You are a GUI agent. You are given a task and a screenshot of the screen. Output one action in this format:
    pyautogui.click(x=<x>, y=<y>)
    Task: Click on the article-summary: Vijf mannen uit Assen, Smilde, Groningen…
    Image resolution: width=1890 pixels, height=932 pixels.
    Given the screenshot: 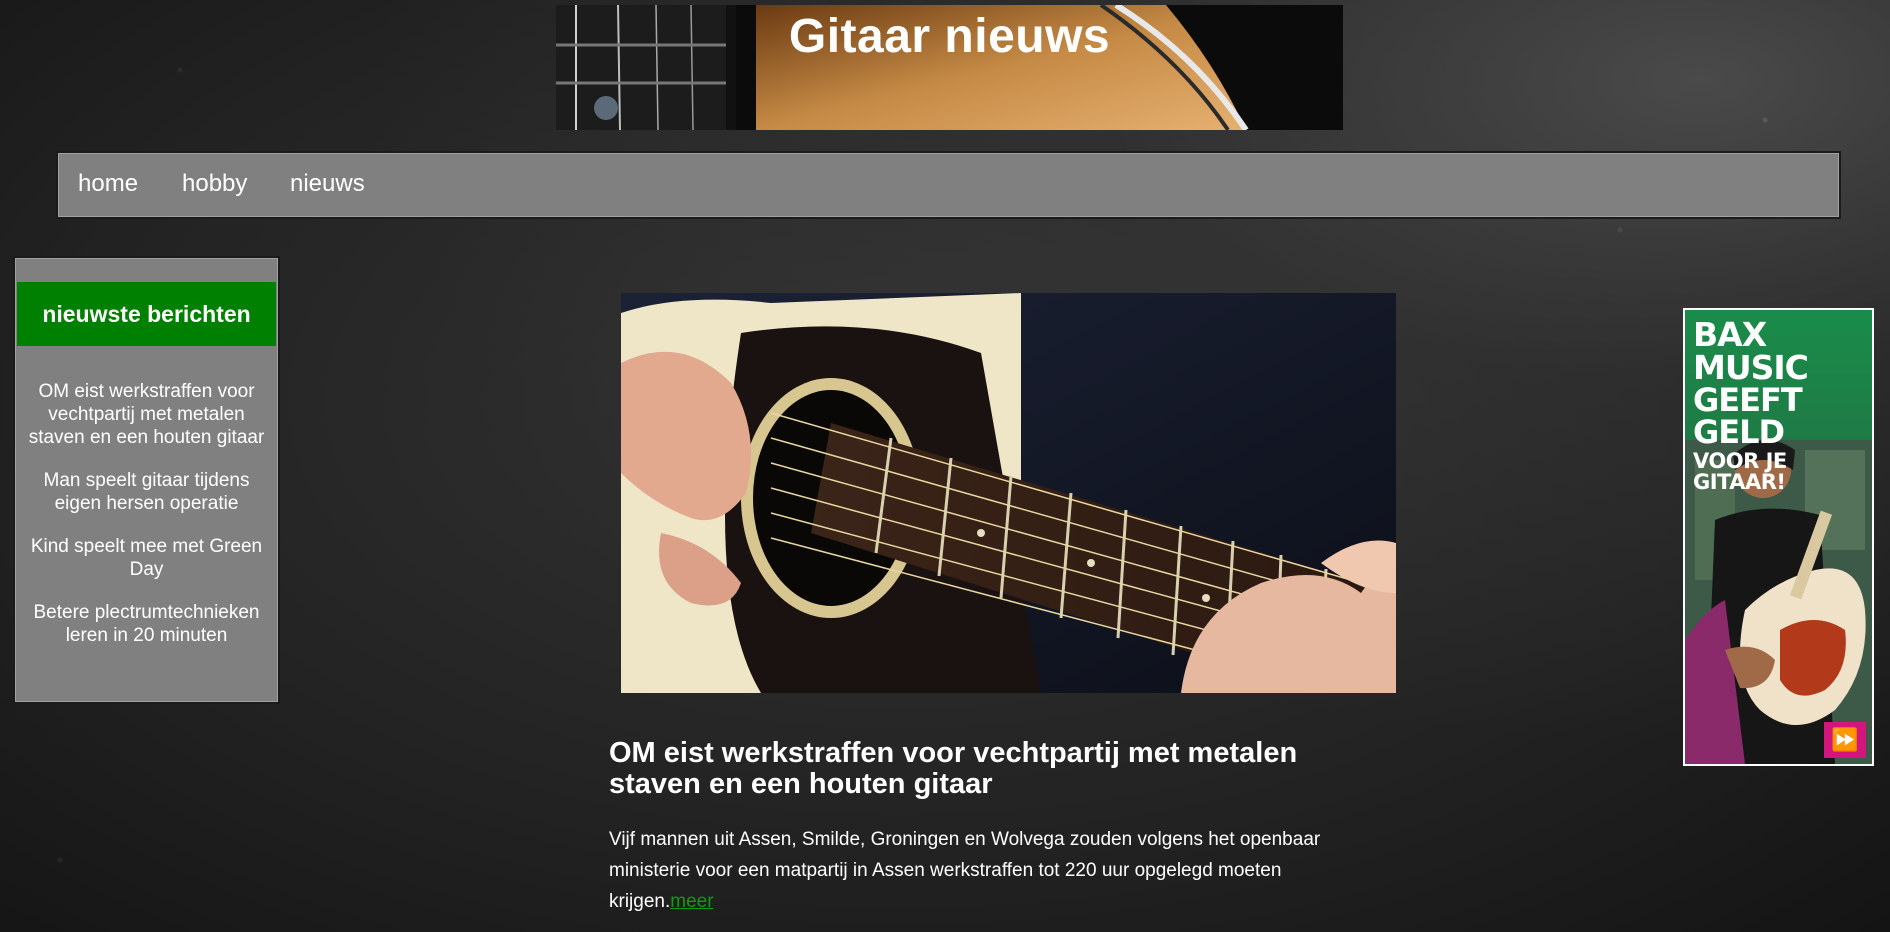 What is the action you would take?
    pyautogui.click(x=989, y=870)
    